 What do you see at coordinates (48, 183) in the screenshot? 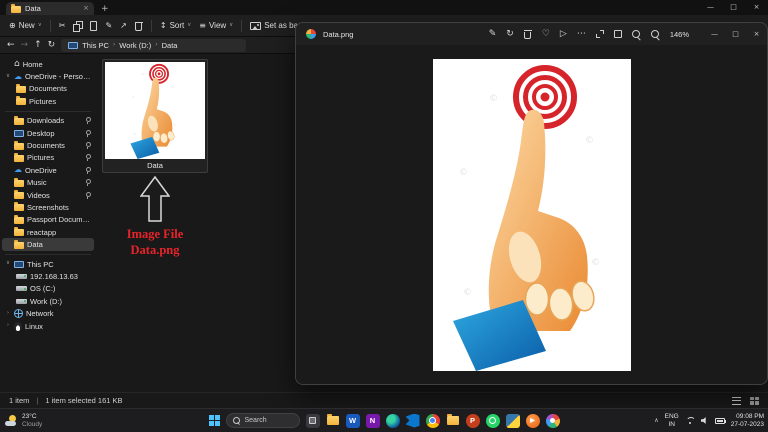
I see `sidebar-item-music: Music` at bounding box center [48, 183].